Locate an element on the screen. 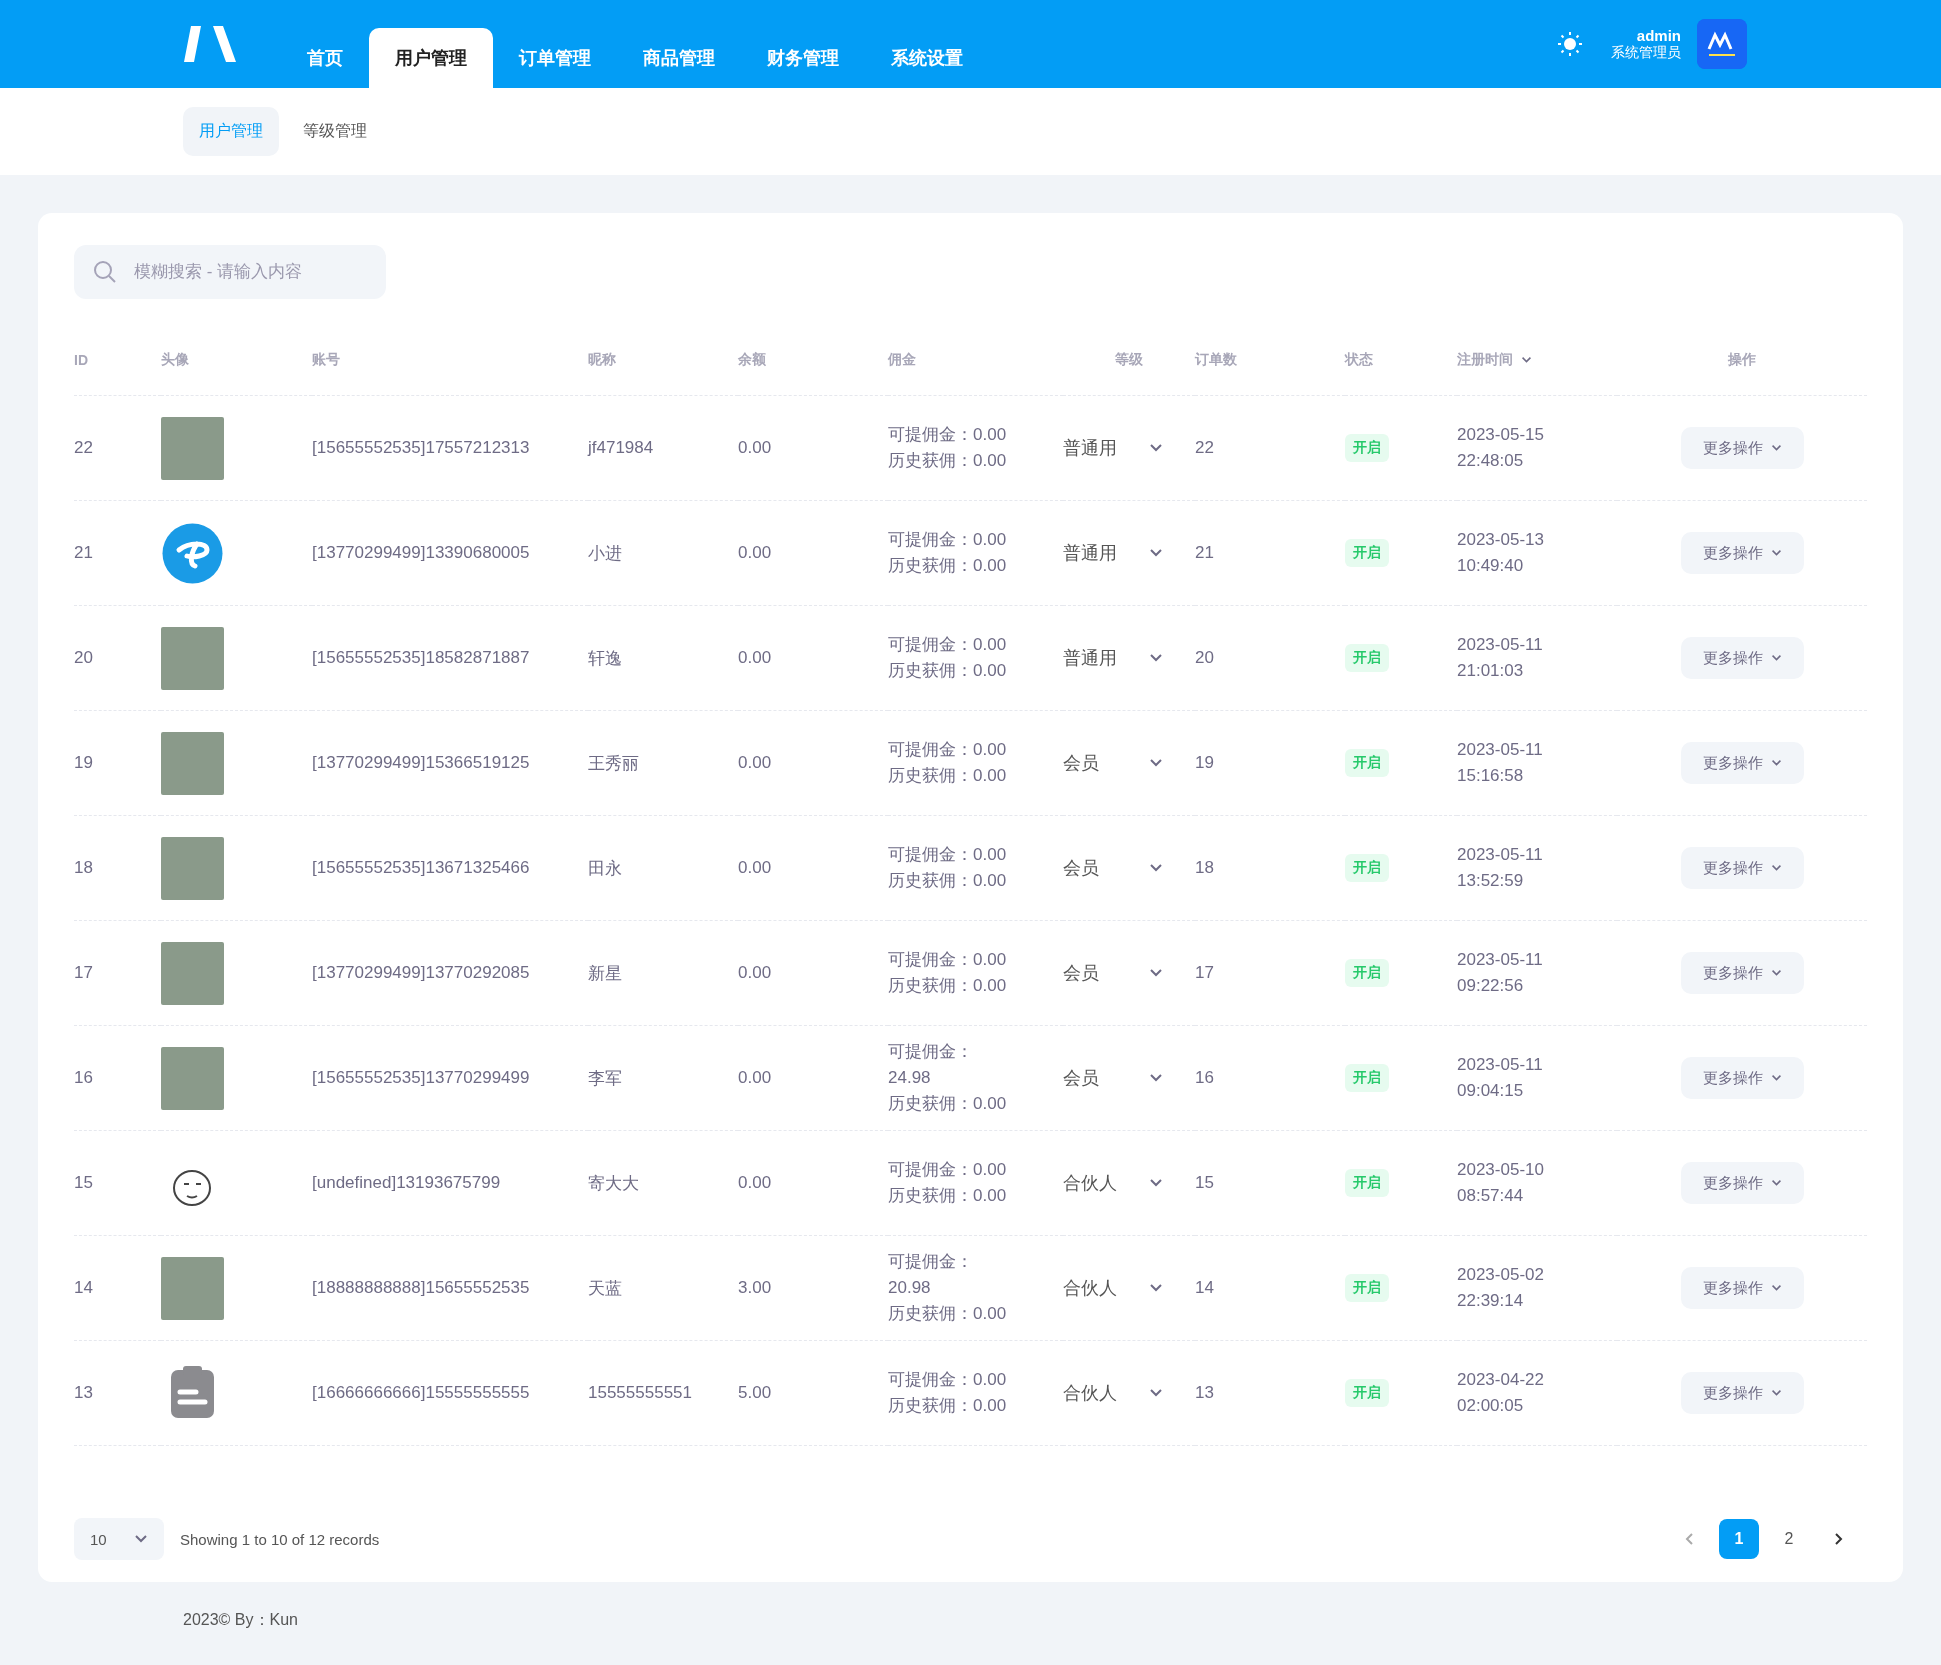  table-cell: 15 is located at coordinates (83, 1183).